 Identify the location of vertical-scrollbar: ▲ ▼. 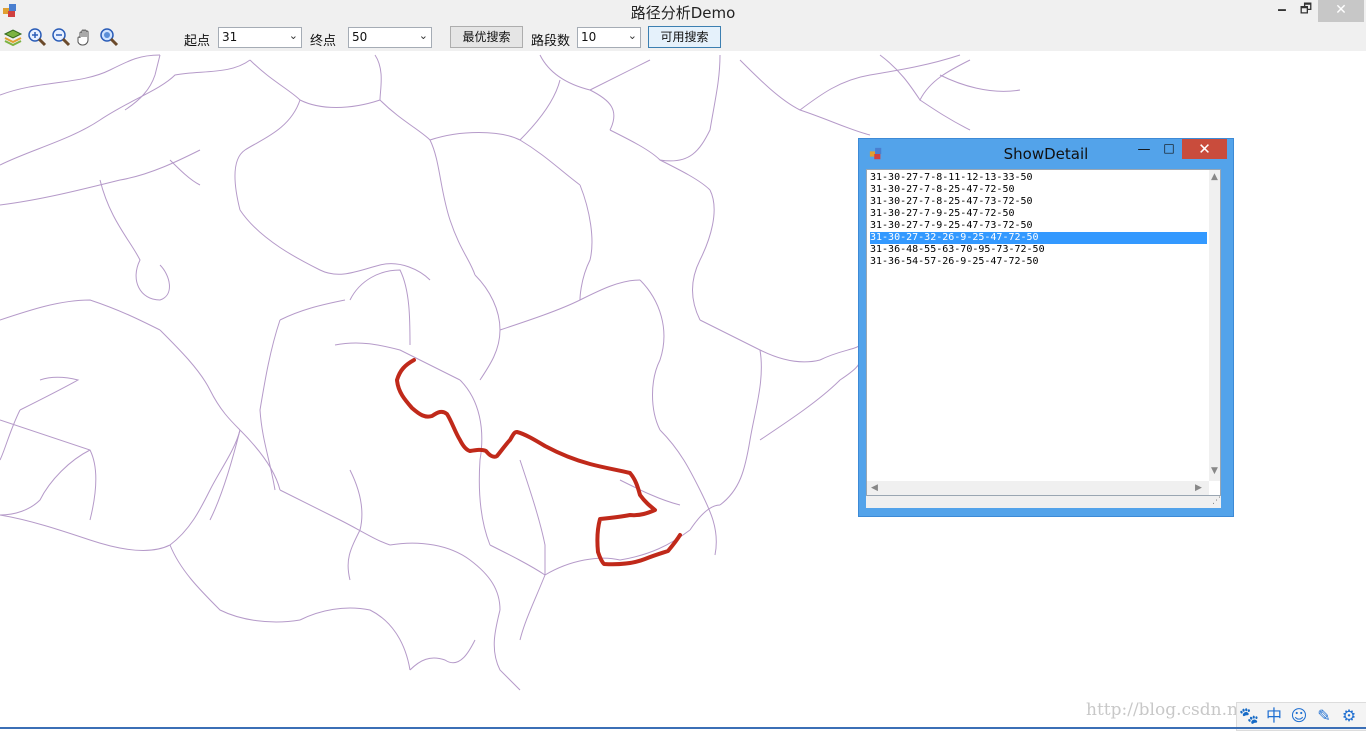
(1214, 325).